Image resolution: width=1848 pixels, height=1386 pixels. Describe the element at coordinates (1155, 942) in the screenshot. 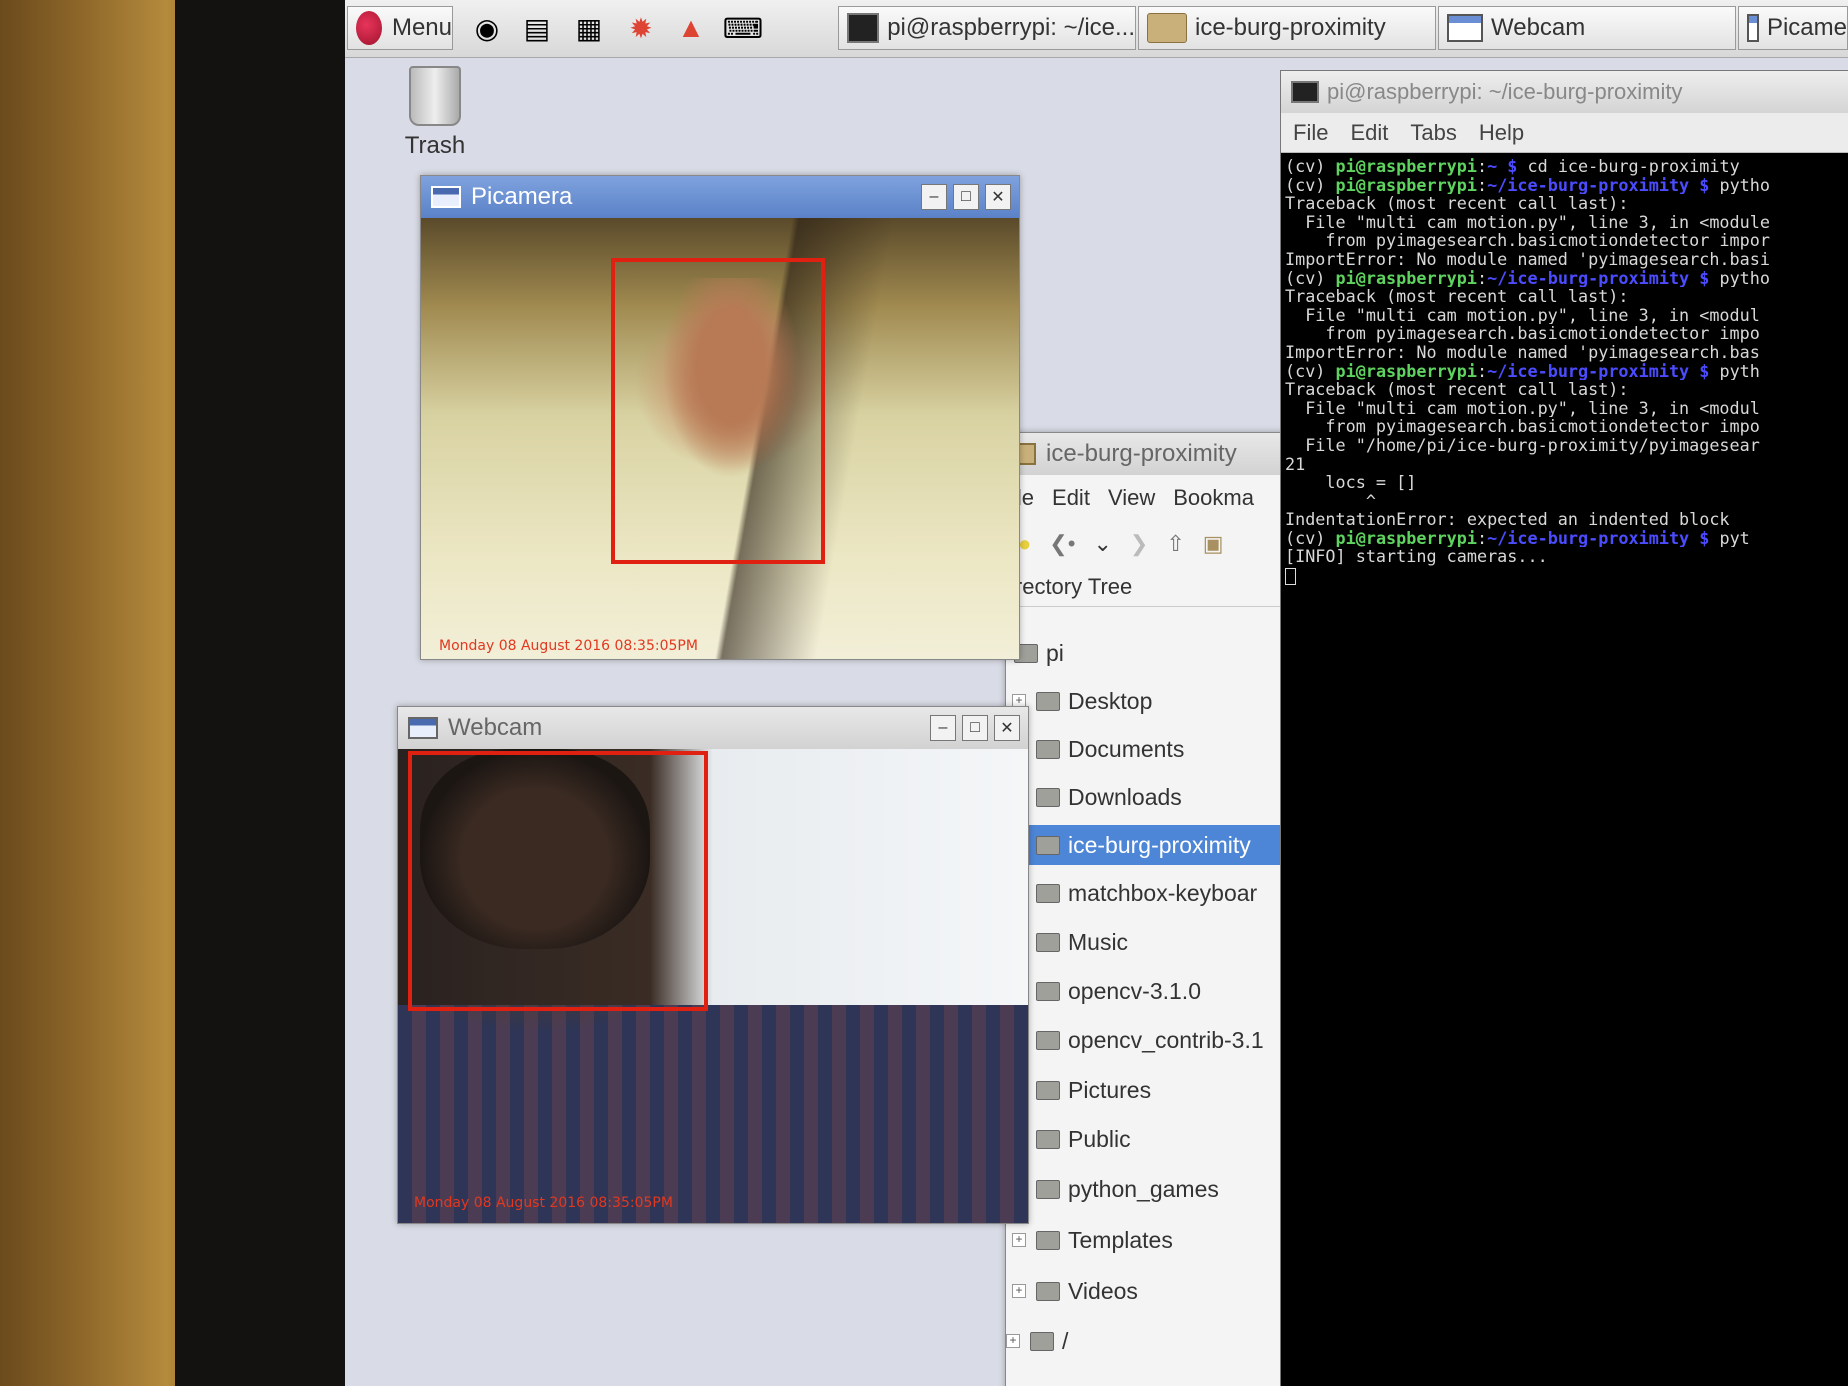

I see `tree-item: +Music` at that location.